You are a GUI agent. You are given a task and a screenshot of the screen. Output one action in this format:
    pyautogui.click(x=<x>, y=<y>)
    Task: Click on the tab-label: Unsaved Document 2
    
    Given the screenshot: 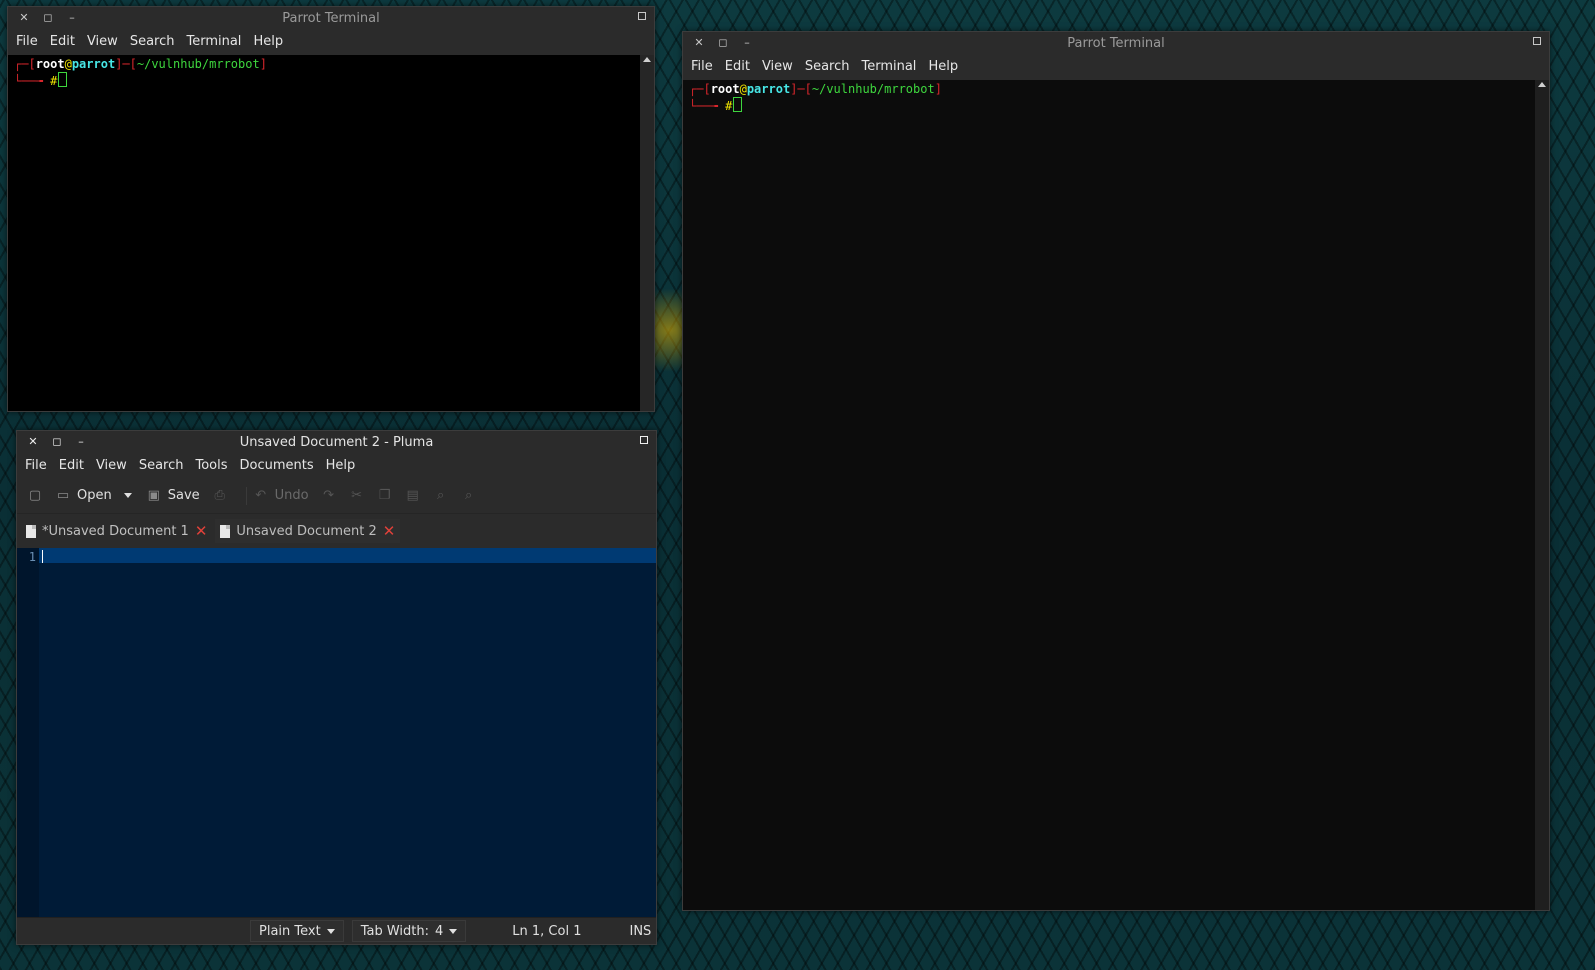 What is the action you would take?
    pyautogui.click(x=306, y=531)
    